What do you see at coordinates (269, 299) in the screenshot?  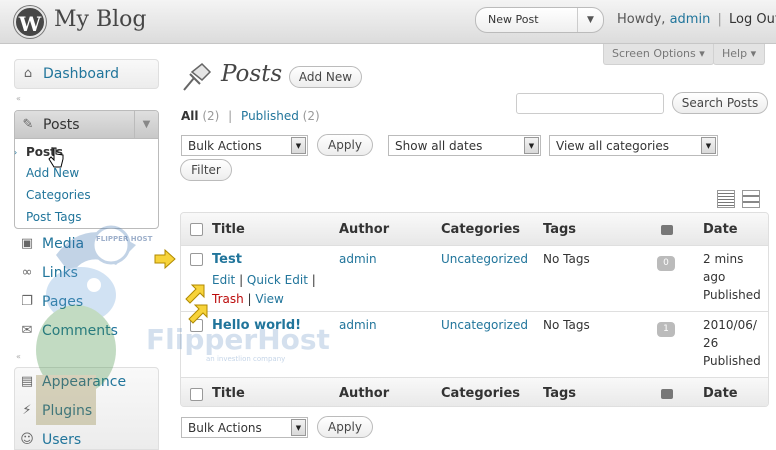 I see `view-link: View` at bounding box center [269, 299].